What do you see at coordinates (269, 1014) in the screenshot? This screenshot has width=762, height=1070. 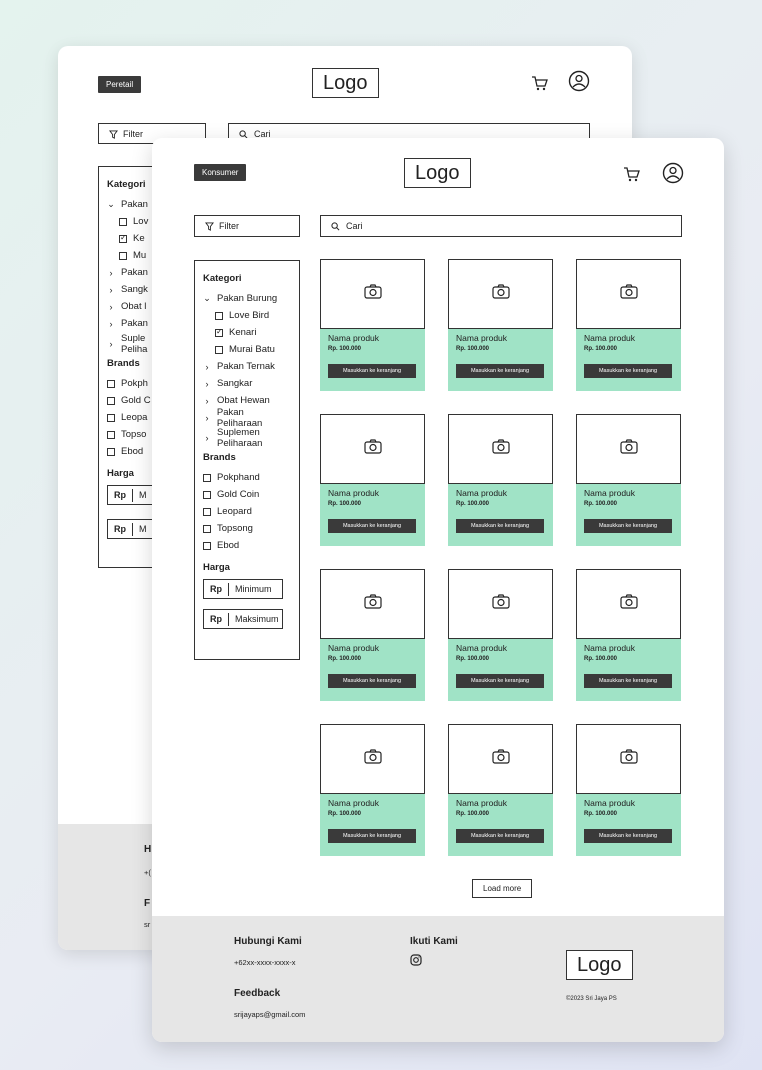 I see `footer-email: srijayaps@gmail.com` at bounding box center [269, 1014].